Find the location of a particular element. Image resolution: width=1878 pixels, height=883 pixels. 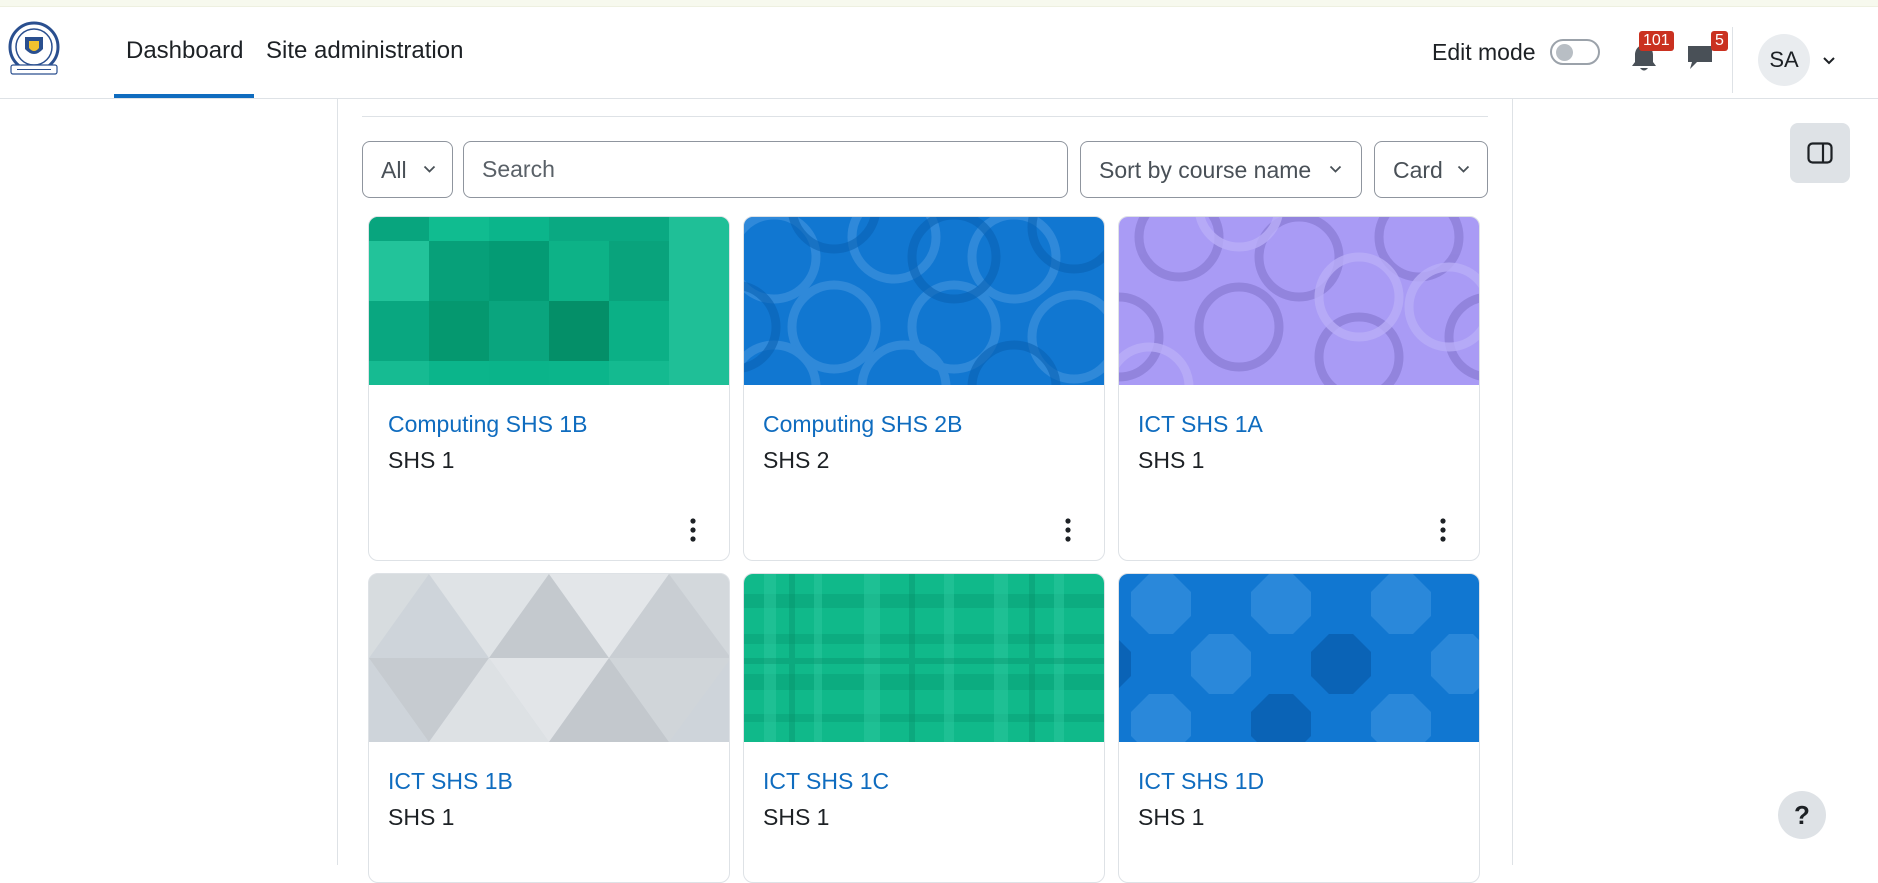

nav-site-administration: Site administration is located at coordinates (364, 51).